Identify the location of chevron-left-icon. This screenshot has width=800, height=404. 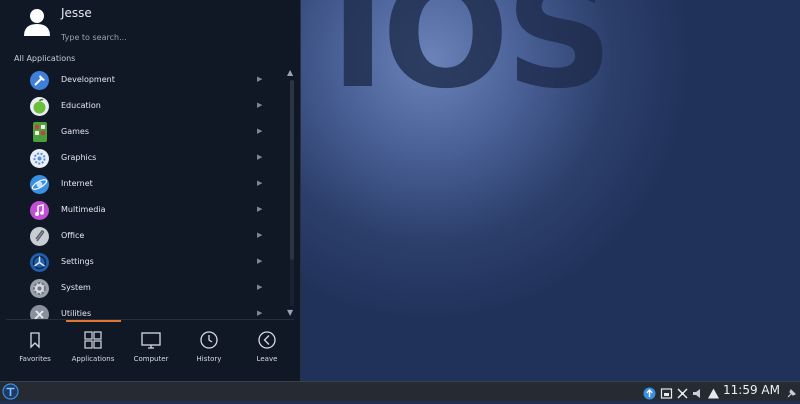
(267, 340).